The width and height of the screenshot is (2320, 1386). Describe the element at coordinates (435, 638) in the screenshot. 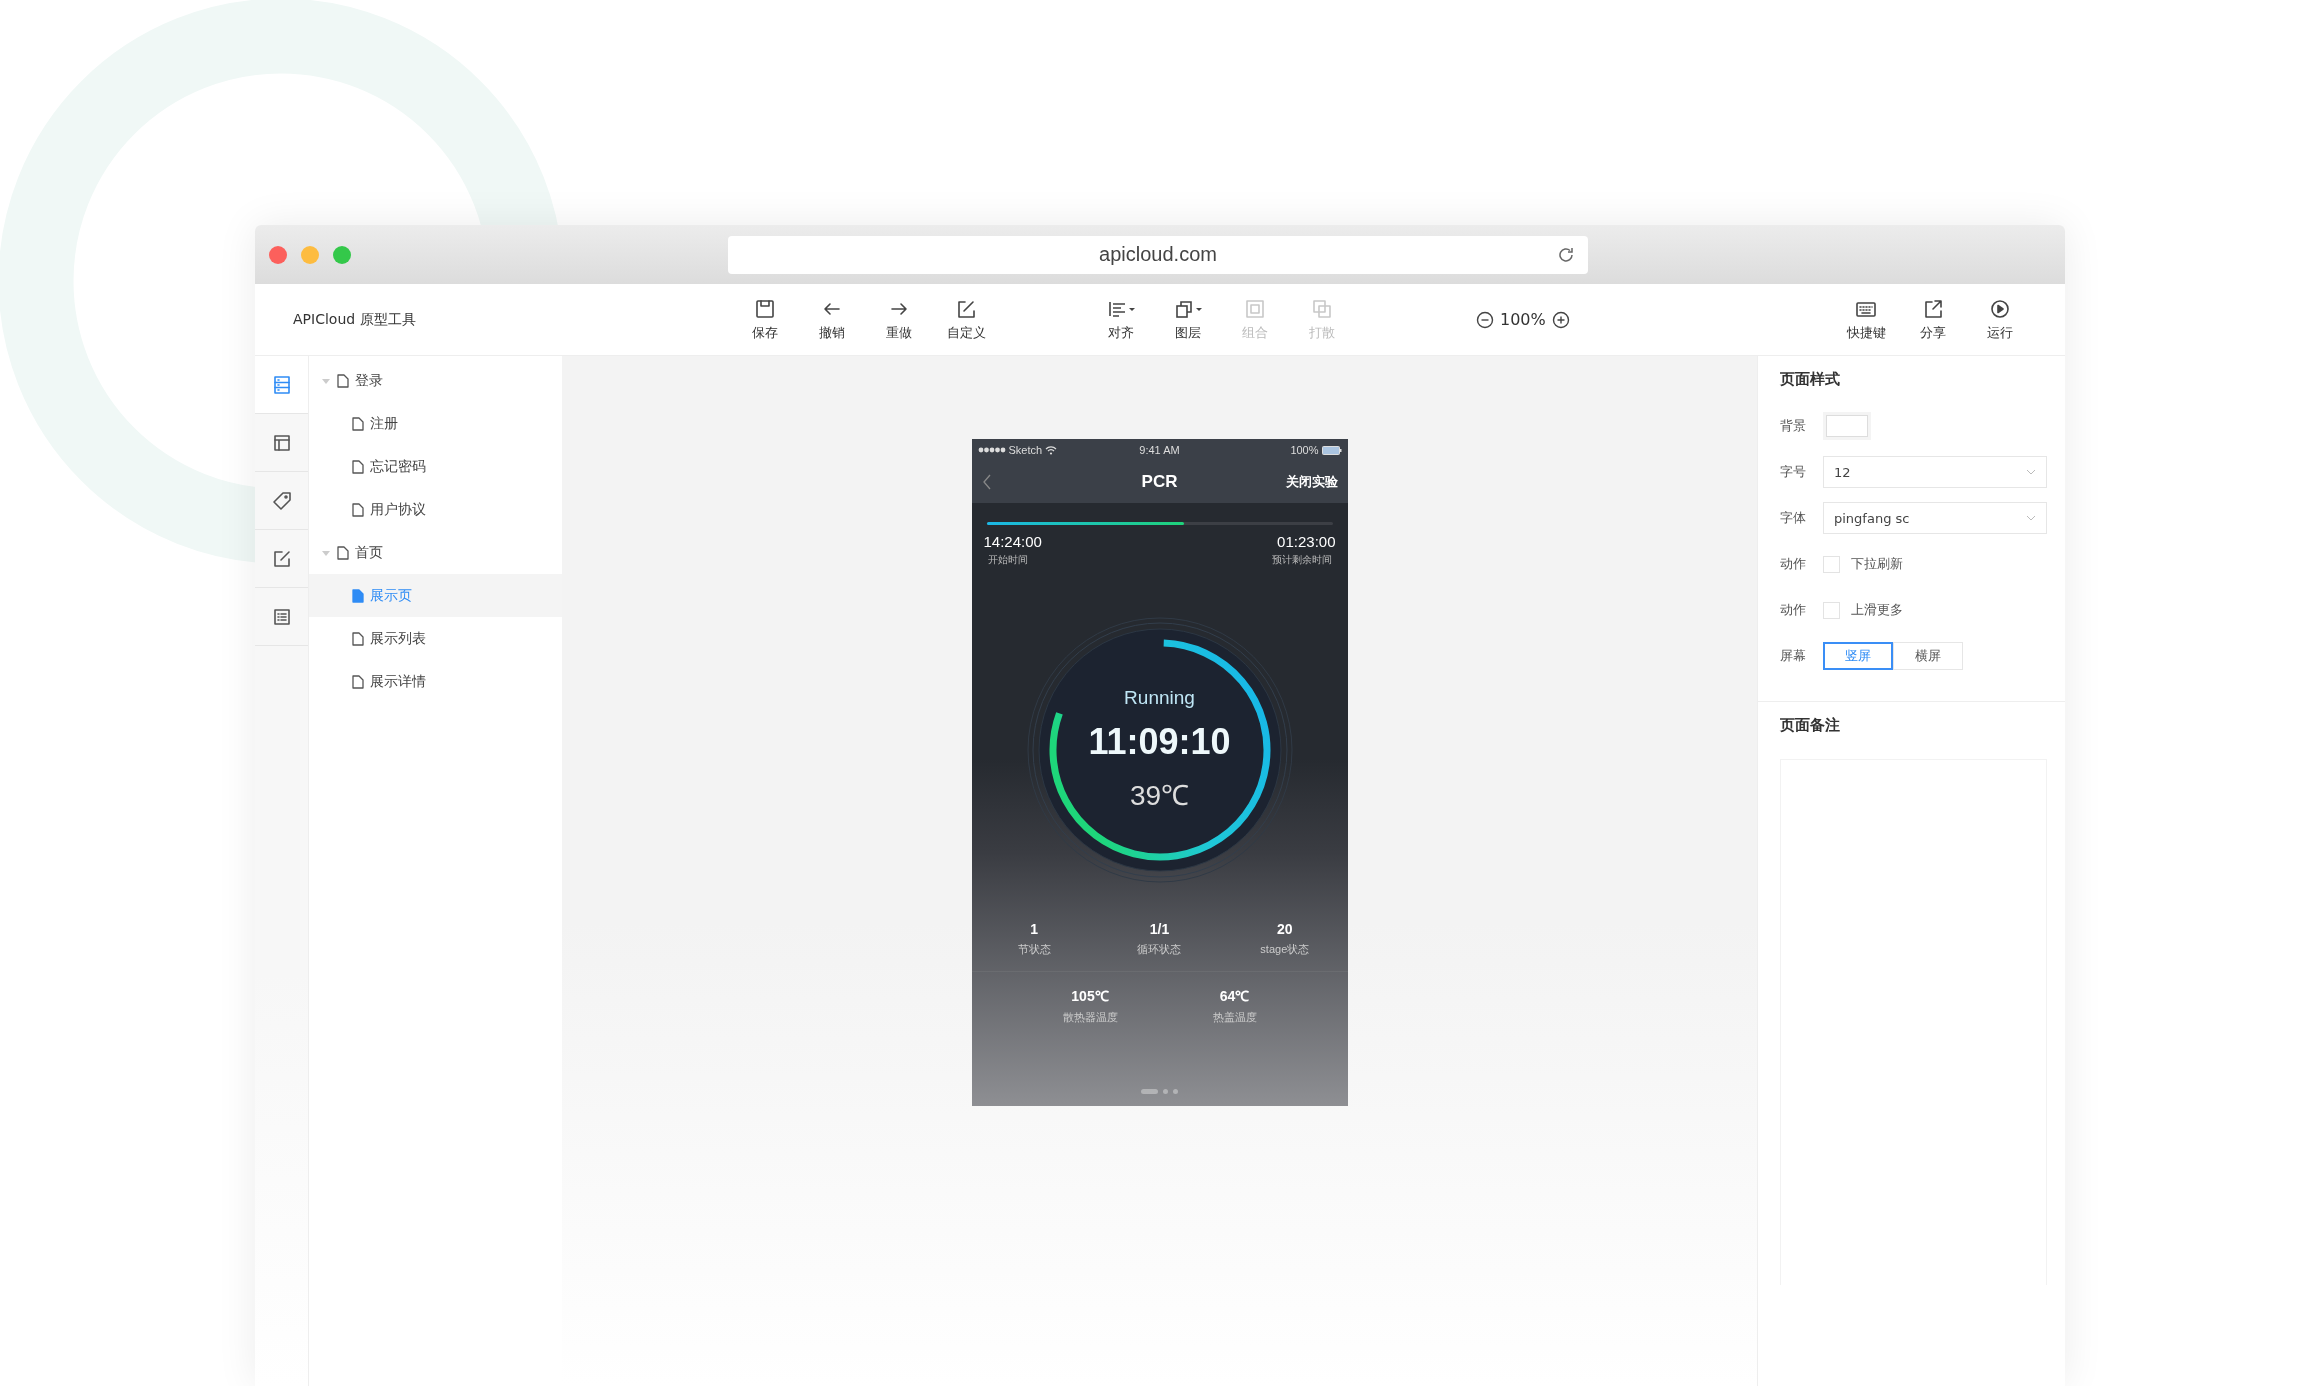

I see `tree-item: 展示列表` at that location.